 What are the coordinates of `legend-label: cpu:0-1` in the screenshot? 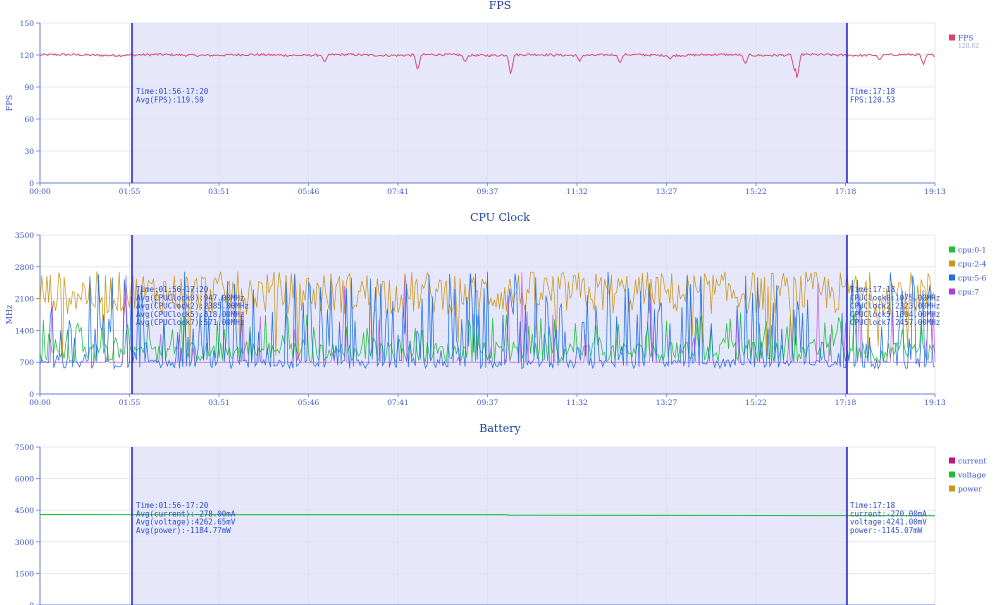 It's located at (972, 250).